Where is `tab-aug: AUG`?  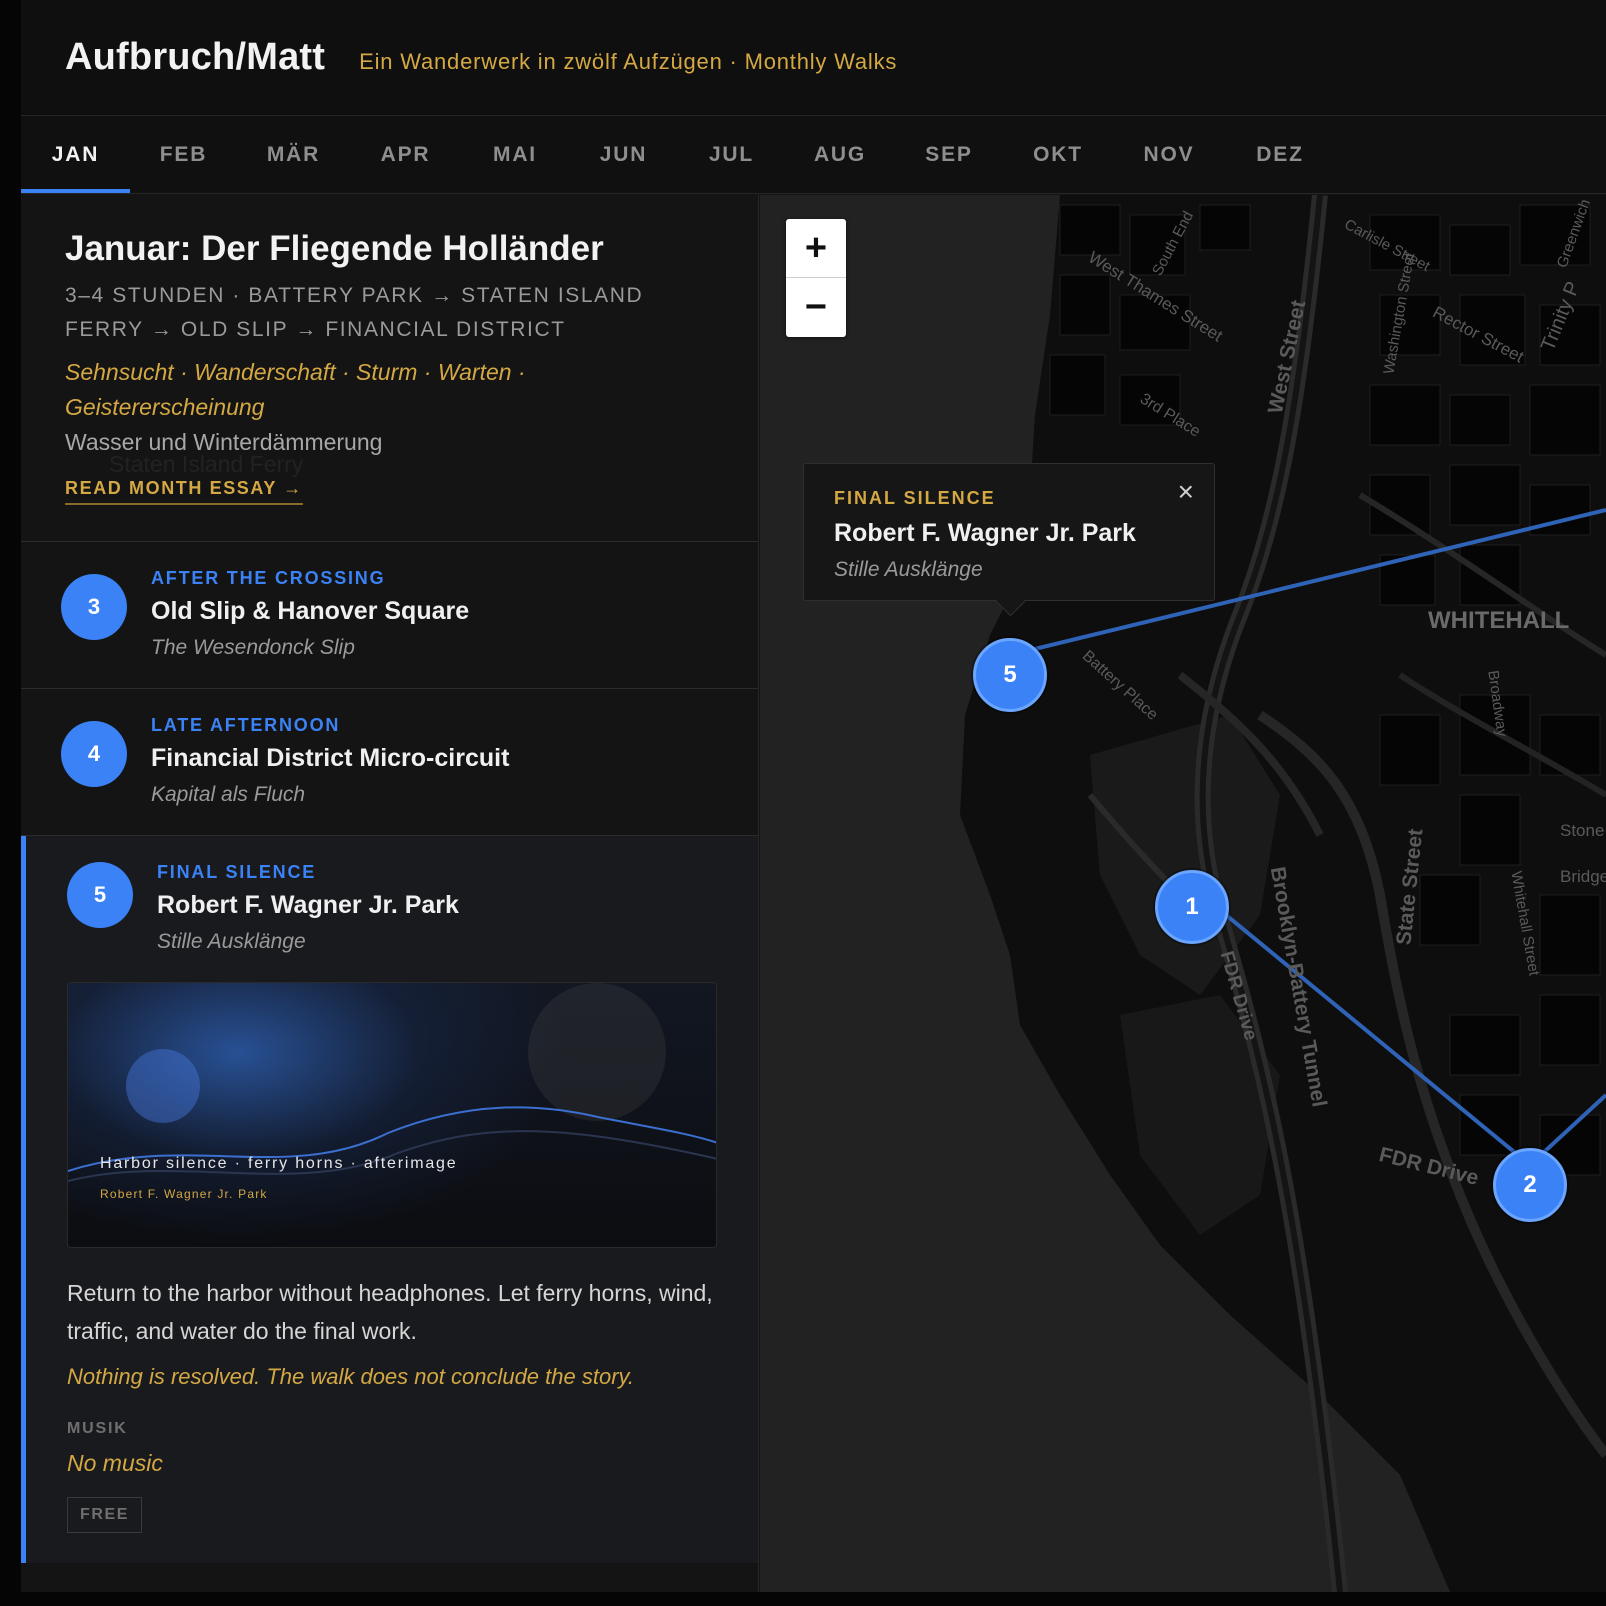 tab-aug: AUG is located at coordinates (840, 154).